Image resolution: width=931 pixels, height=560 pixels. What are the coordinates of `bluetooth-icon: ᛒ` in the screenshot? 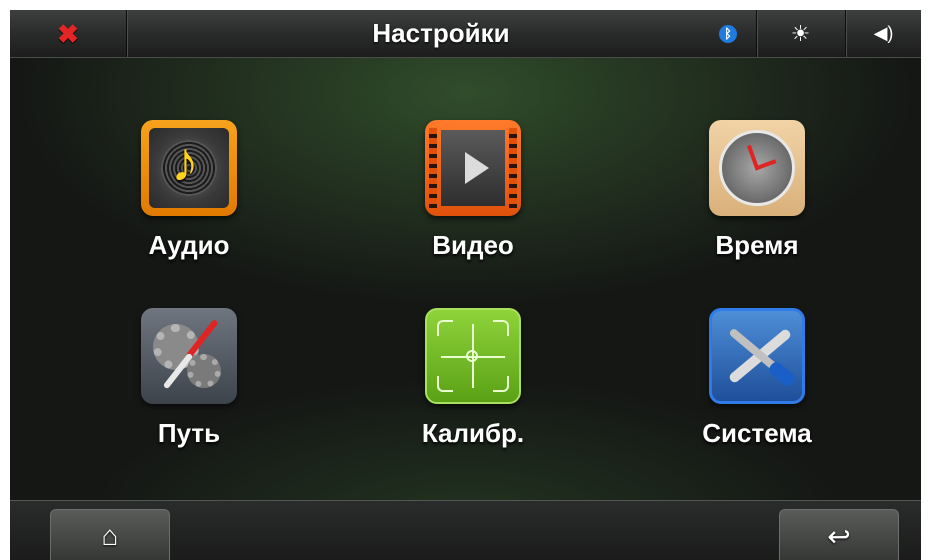 It's located at (728, 33).